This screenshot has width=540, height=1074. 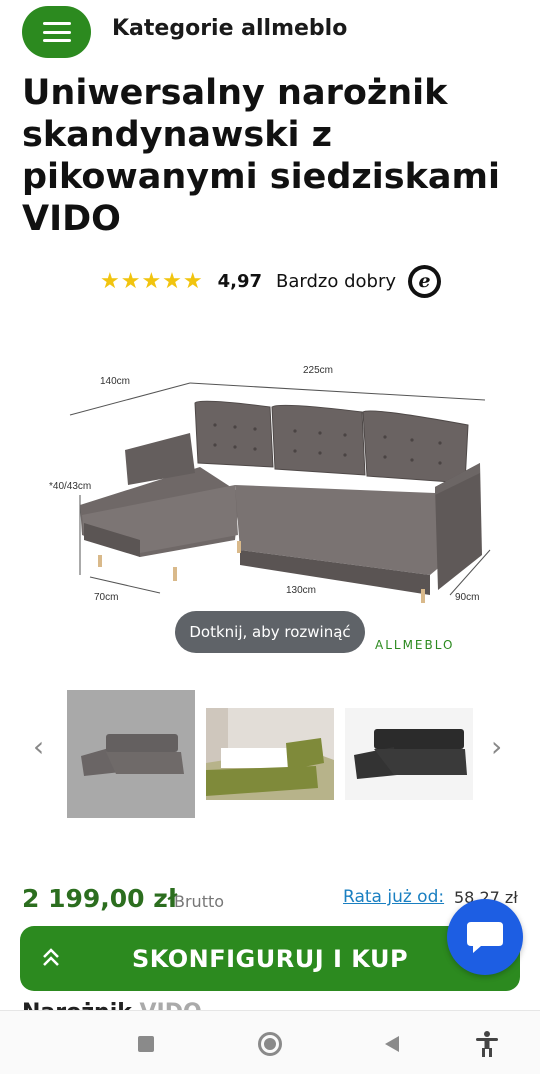 I want to click on chat-bubble-icon, so click(x=485, y=937).